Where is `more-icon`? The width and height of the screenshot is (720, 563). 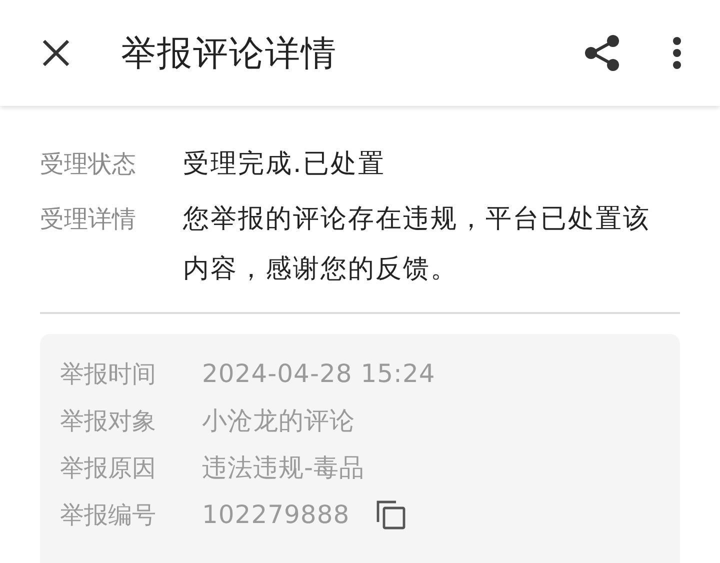
more-icon is located at coordinates (677, 53).